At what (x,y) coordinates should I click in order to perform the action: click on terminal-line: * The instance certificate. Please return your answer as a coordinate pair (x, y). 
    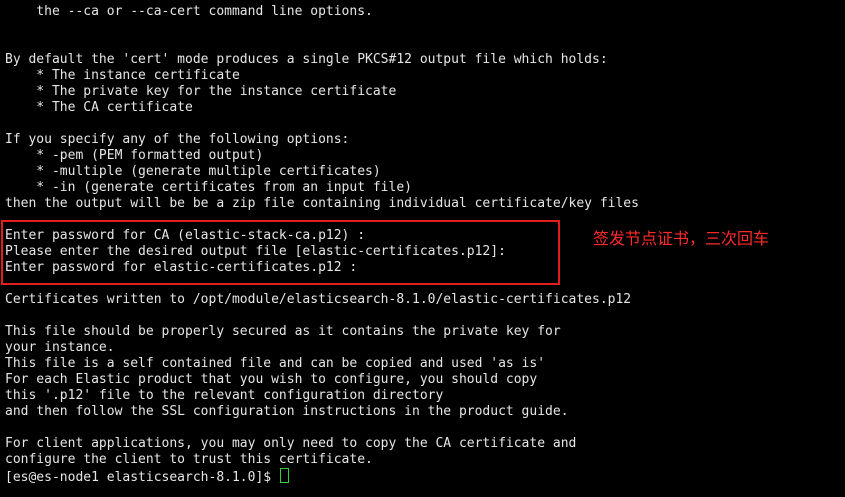
    Looking at the image, I should click on (122, 75).